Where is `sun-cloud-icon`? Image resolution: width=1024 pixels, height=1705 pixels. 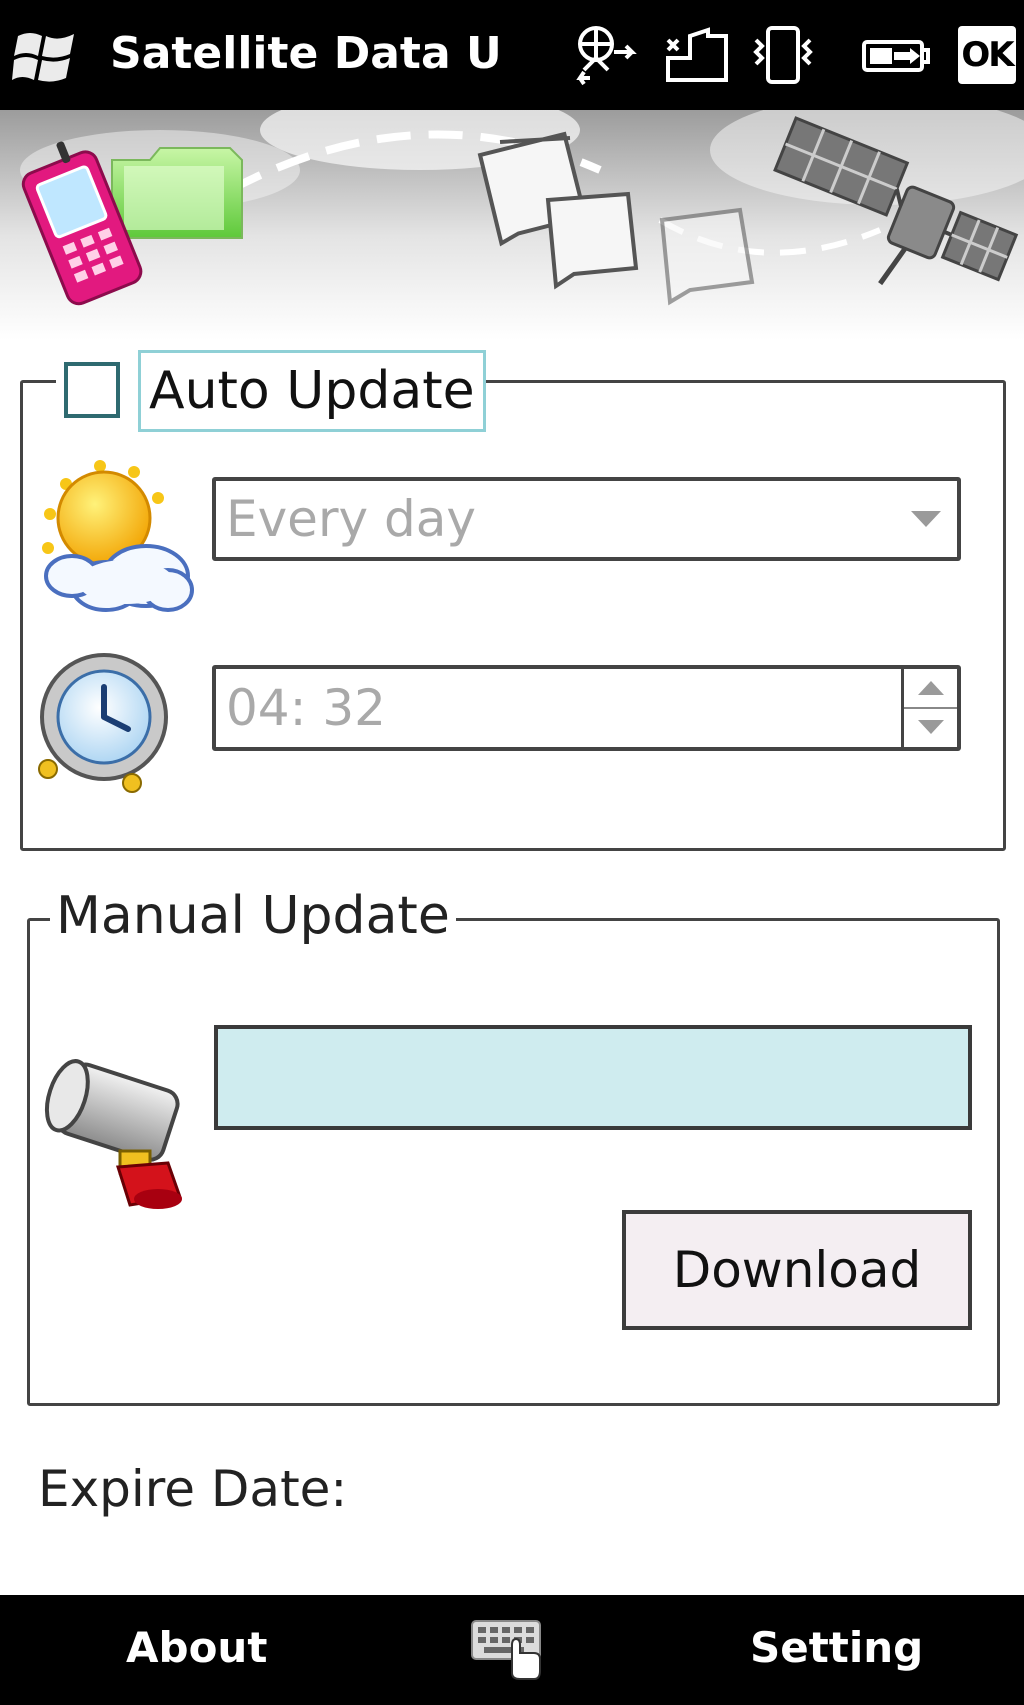
sun-cloud-icon is located at coordinates (118, 536).